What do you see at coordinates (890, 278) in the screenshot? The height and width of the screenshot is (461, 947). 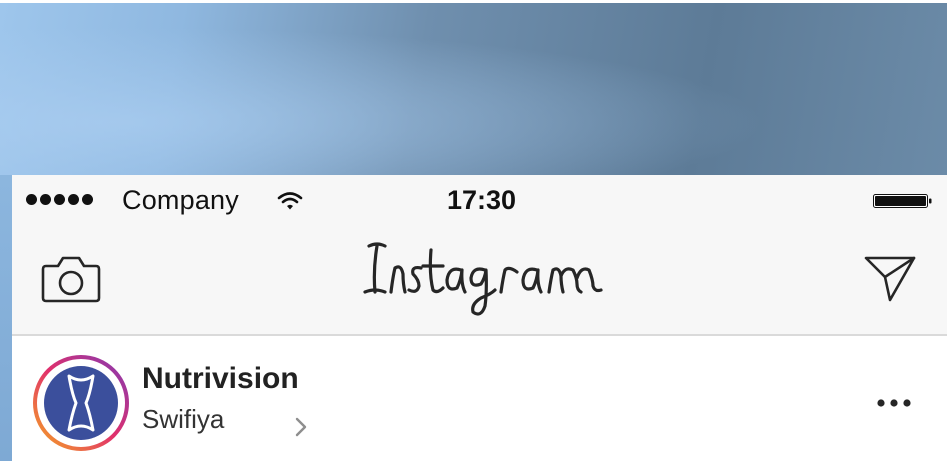 I see `direct-send-icon` at bounding box center [890, 278].